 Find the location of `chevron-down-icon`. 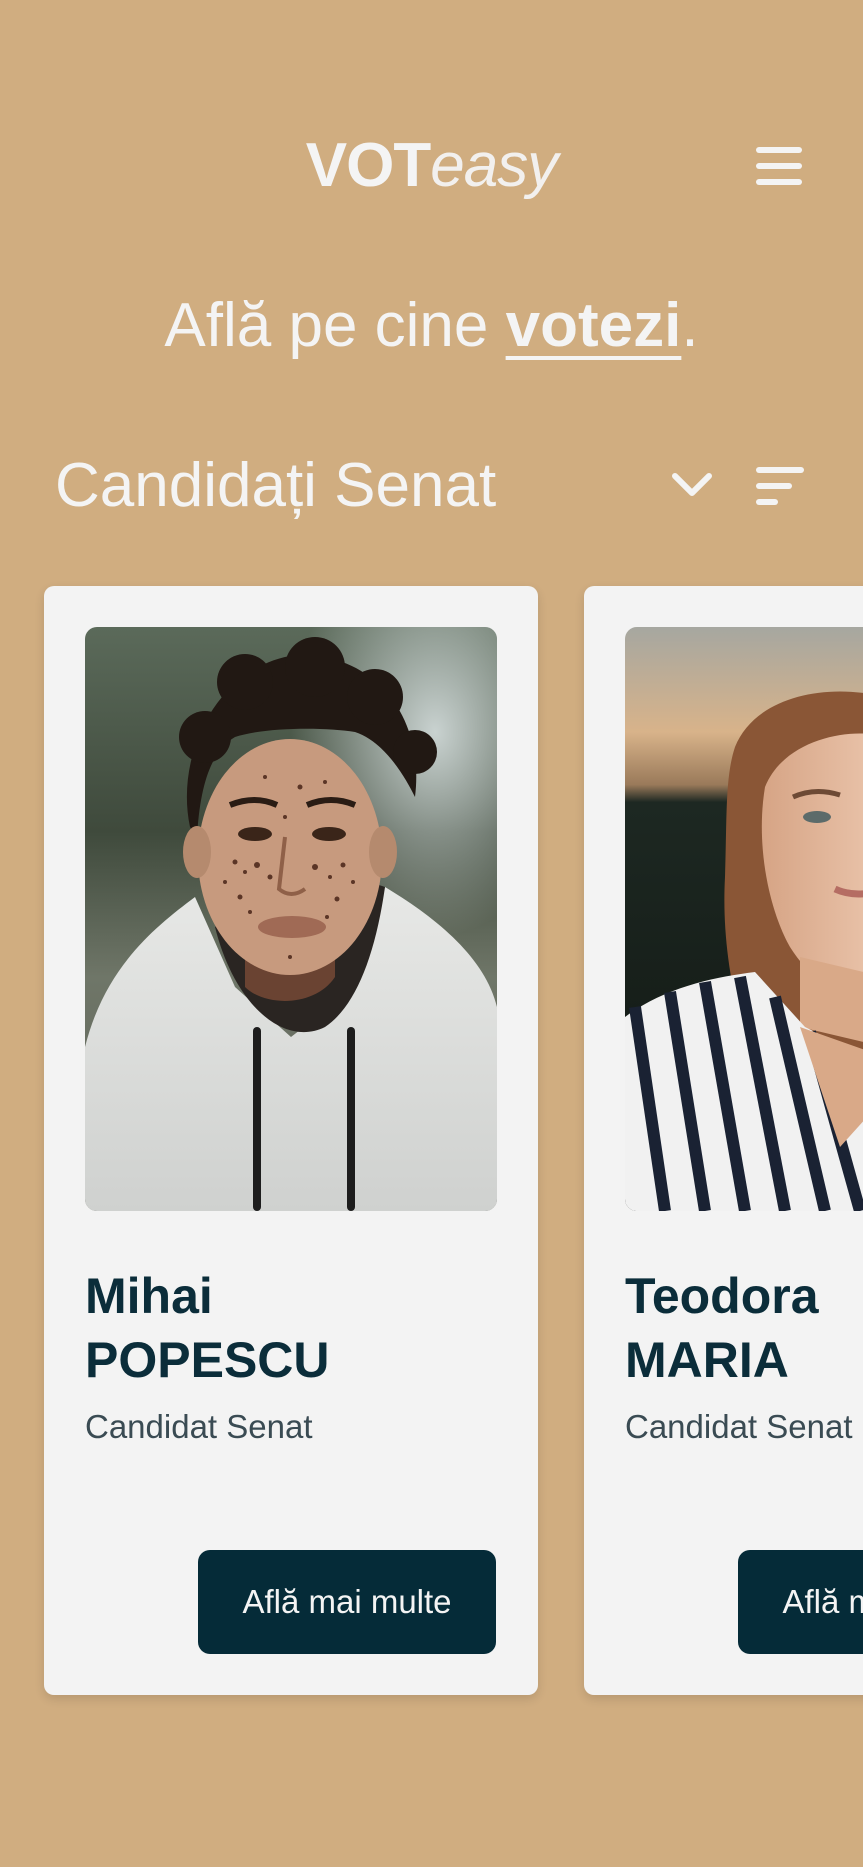

chevron-down-icon is located at coordinates (692, 485).